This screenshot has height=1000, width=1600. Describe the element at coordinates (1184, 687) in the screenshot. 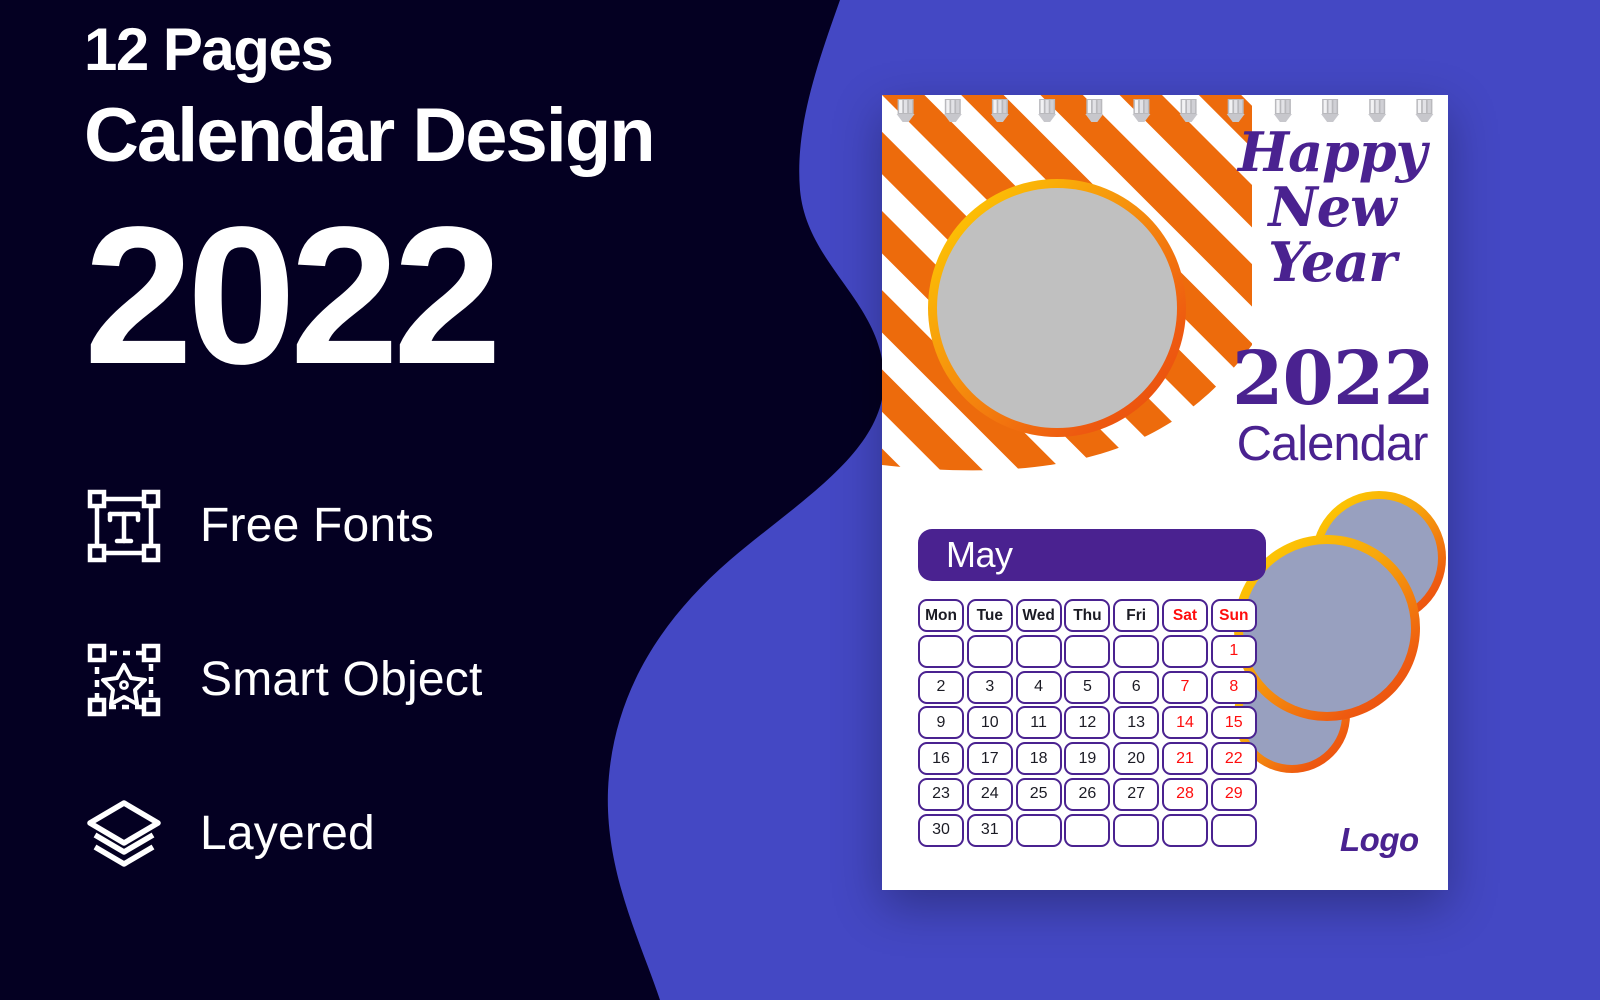

I see `date-cell: 7` at that location.